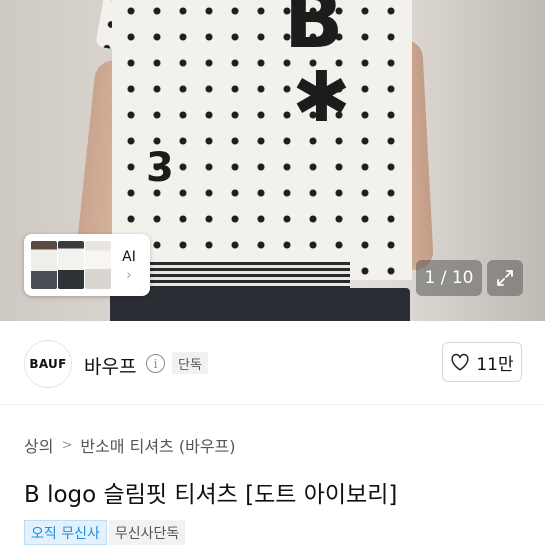 The image size is (545, 545). I want to click on shirt-print-star: ✱, so click(321, 97).